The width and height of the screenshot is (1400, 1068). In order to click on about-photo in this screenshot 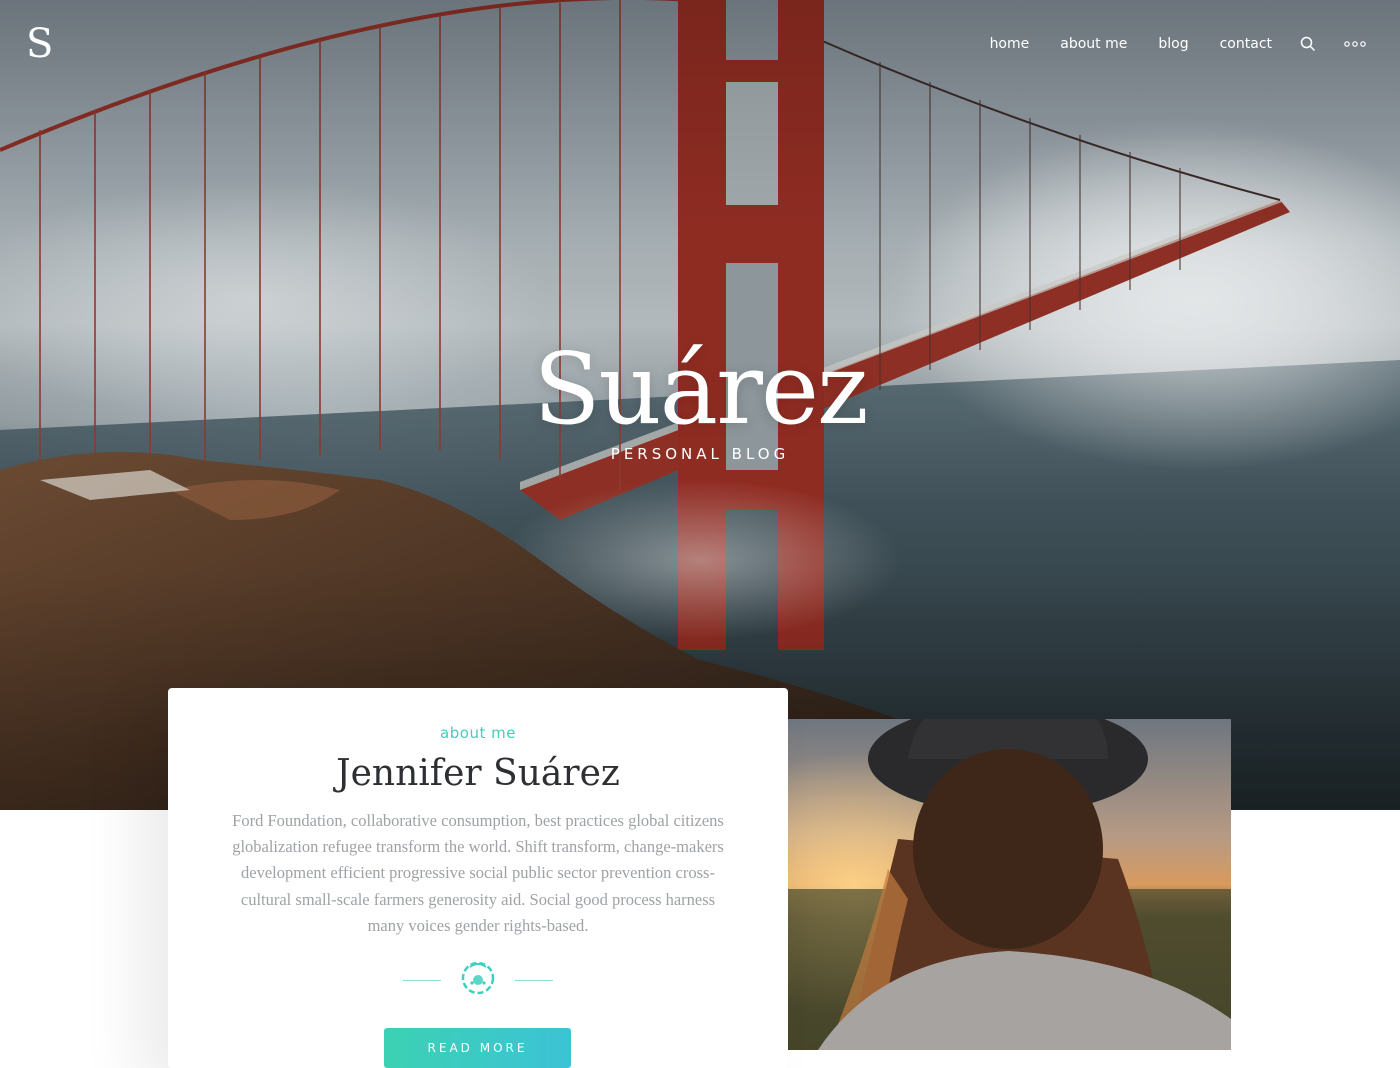, I will do `click(1009, 884)`.